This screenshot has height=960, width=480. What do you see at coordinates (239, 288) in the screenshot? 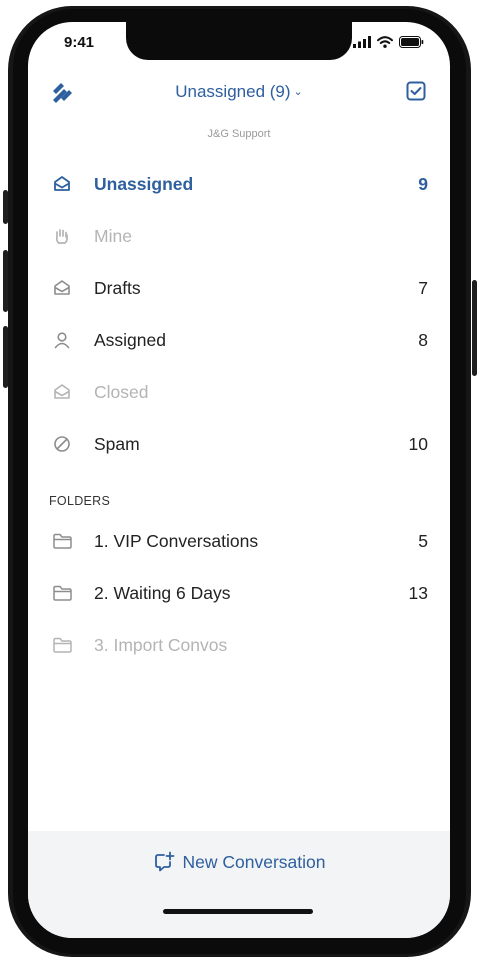
I see `mailbox-item-drafts: Drafts 7` at bounding box center [239, 288].